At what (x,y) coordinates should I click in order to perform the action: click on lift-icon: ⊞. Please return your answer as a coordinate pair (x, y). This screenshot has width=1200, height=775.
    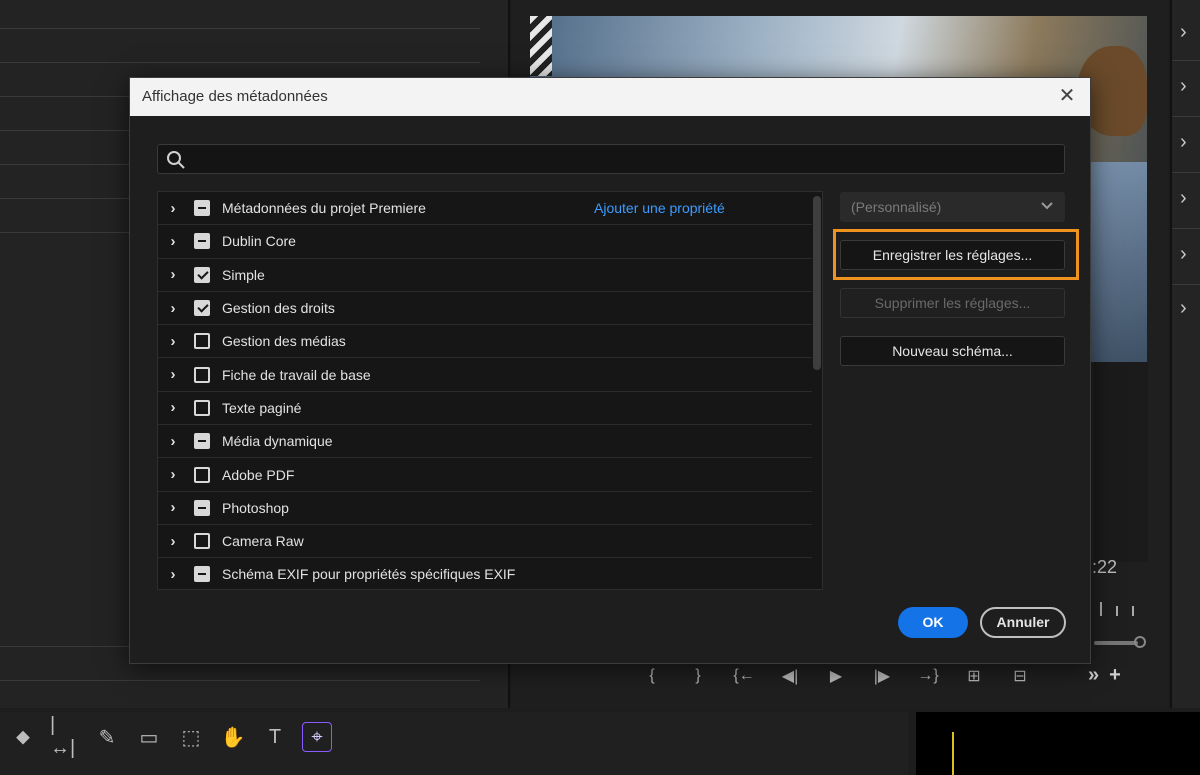
    Looking at the image, I should click on (974, 676).